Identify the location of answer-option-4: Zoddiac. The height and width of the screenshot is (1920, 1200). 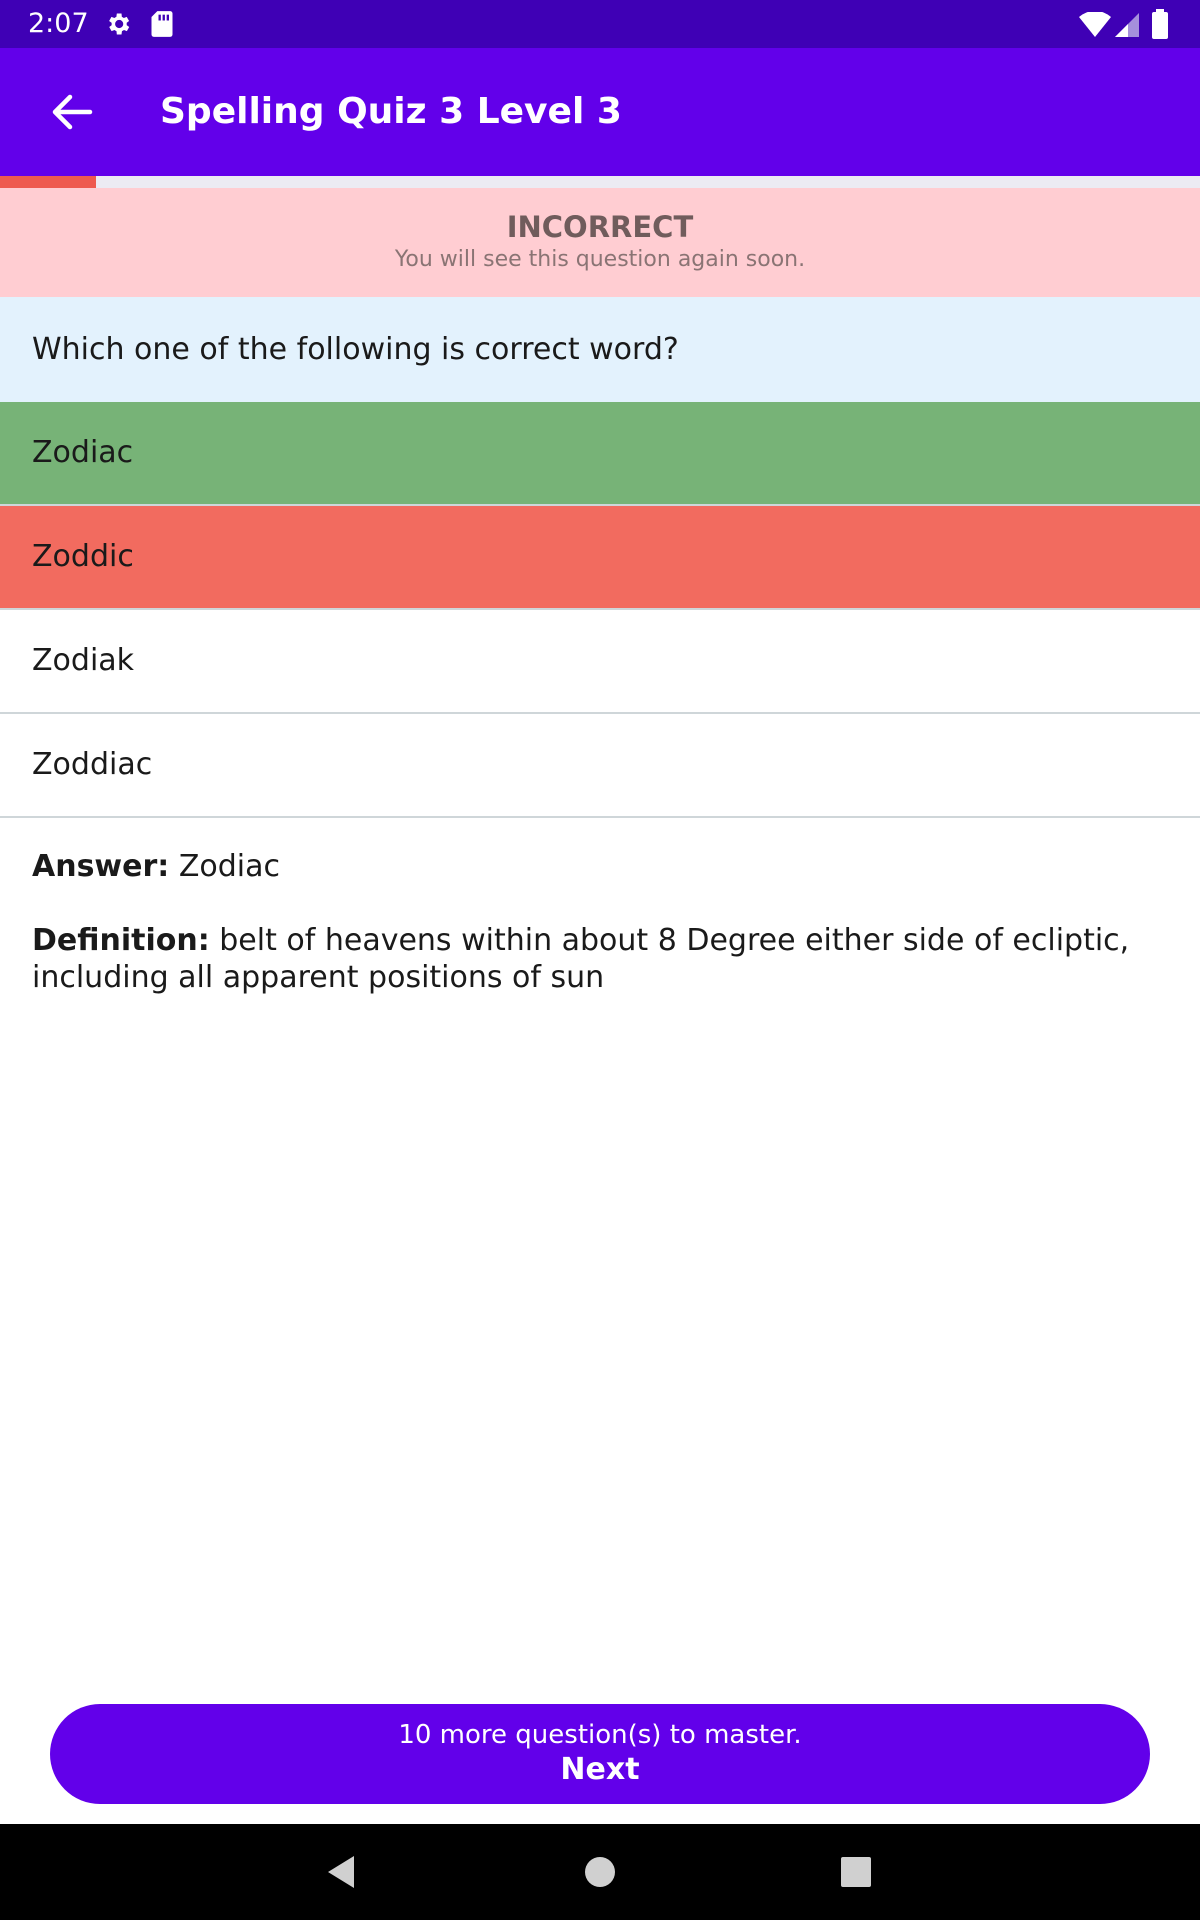
(600, 766).